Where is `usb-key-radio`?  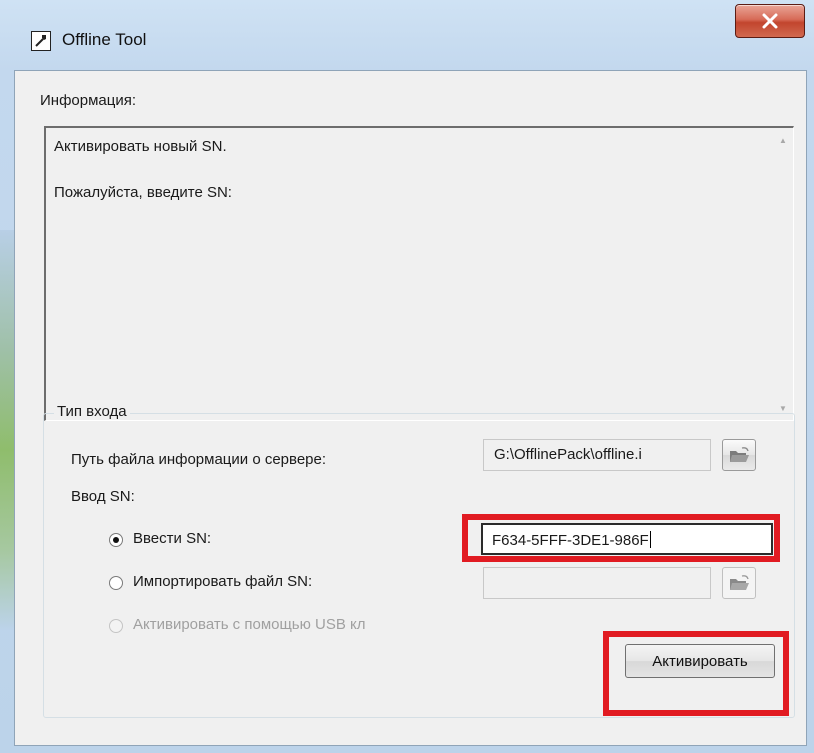
usb-key-radio is located at coordinates (116, 626).